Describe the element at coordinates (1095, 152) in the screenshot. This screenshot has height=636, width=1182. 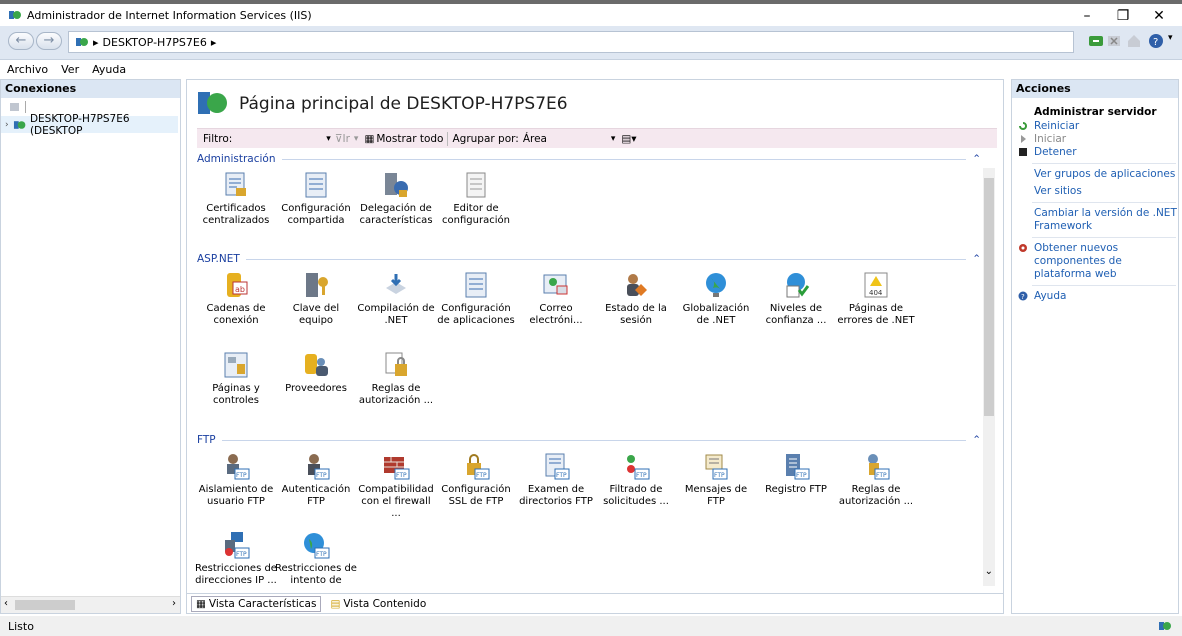
I see `action-stop: Detener` at that location.